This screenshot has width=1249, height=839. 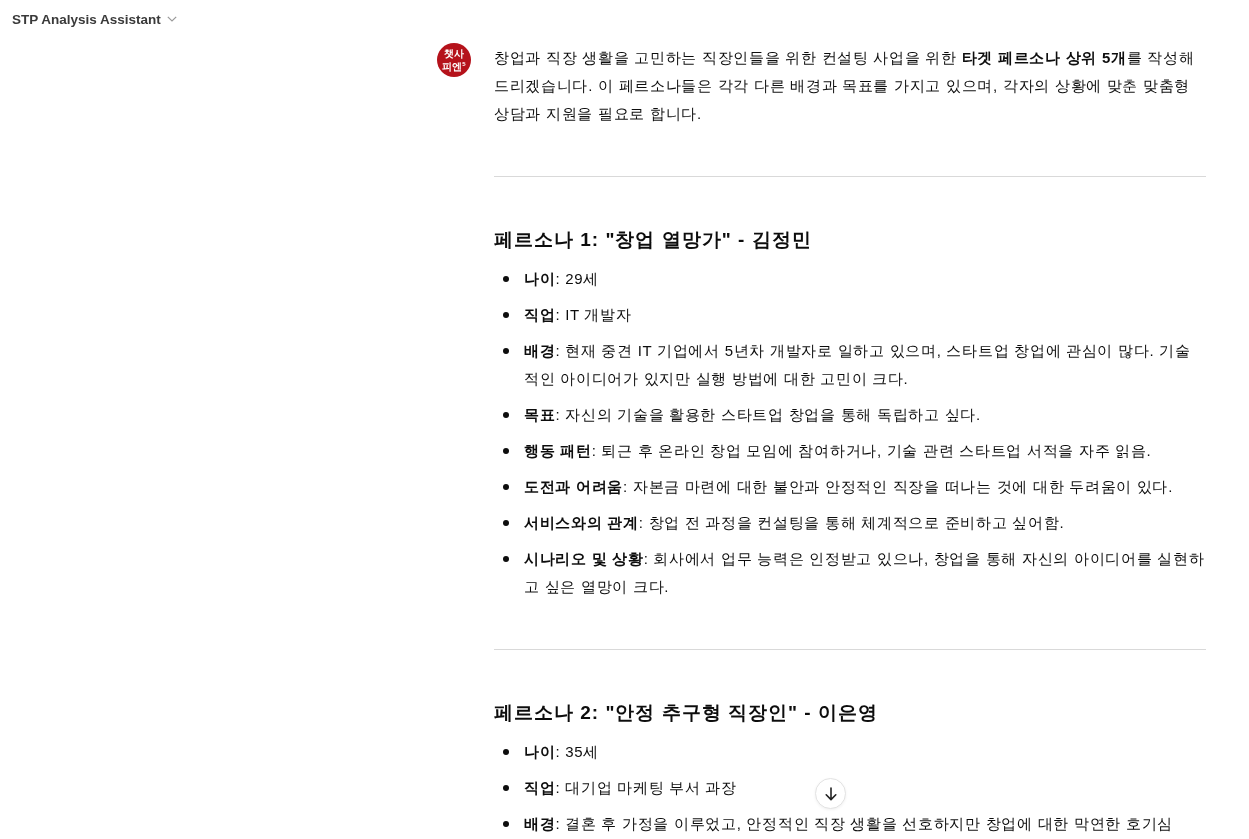 What do you see at coordinates (630, 788) in the screenshot?
I see `list-item-text: 직업: 대기업 마케팅 부서 과장` at bounding box center [630, 788].